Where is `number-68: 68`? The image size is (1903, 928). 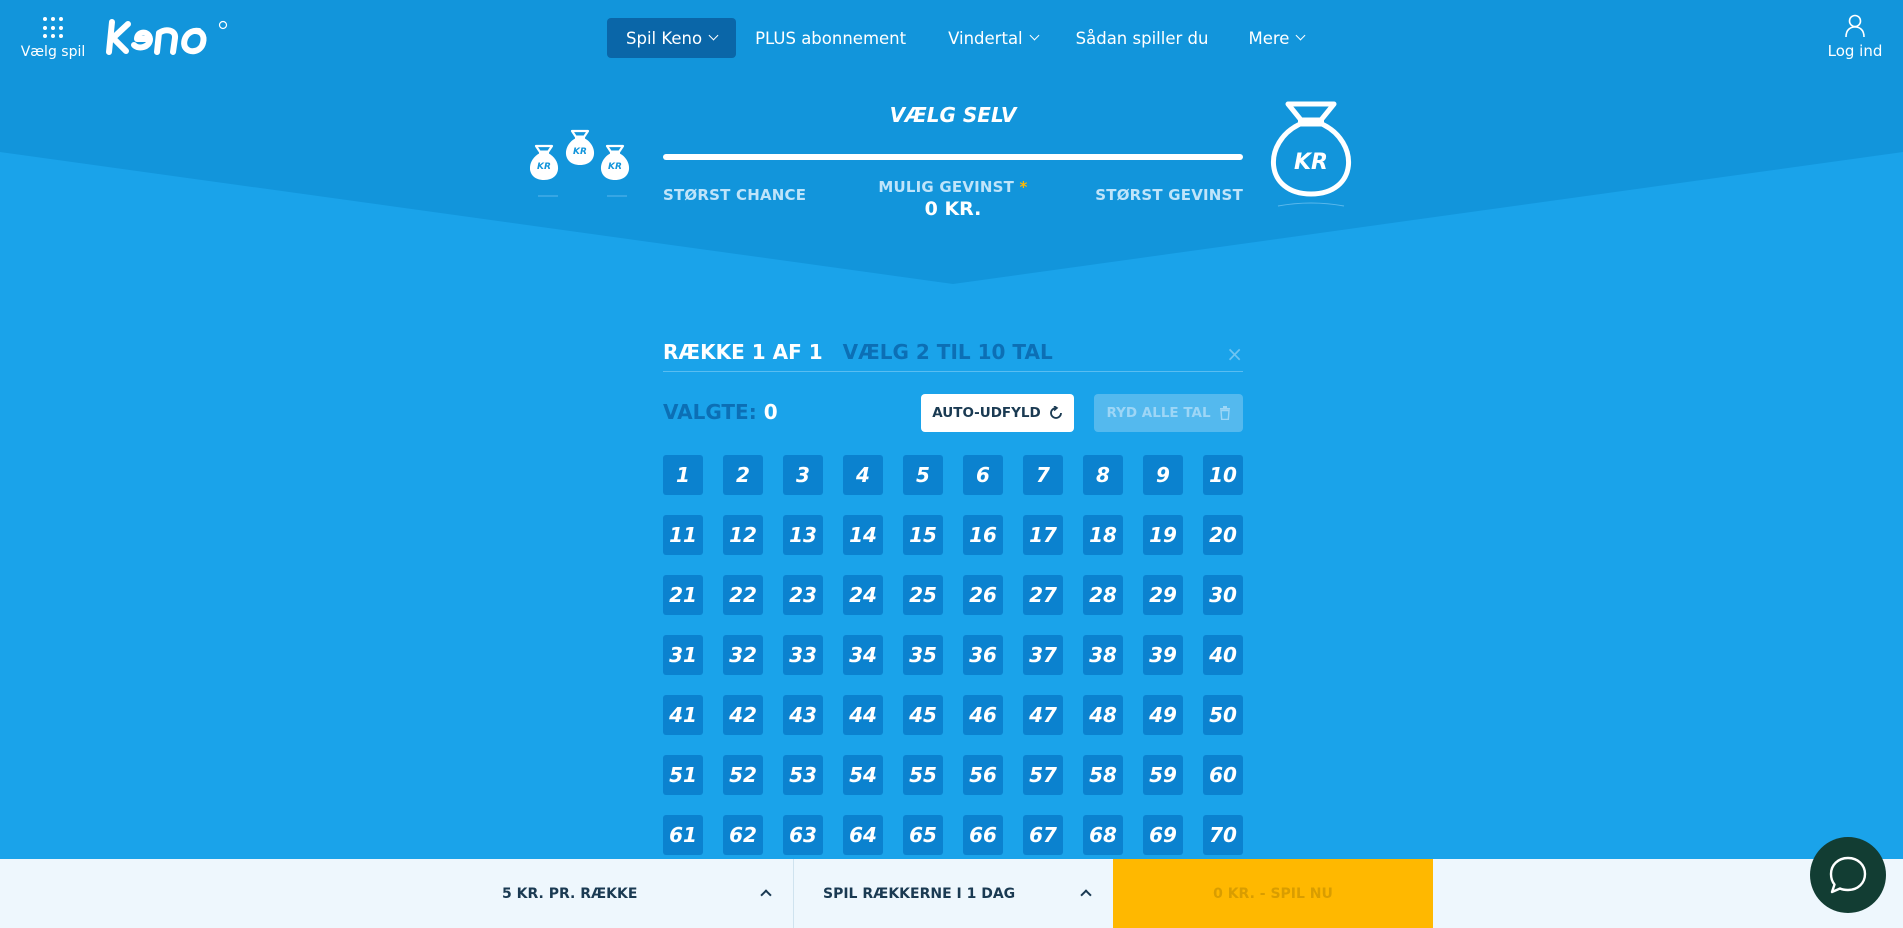 number-68: 68 is located at coordinates (1103, 835).